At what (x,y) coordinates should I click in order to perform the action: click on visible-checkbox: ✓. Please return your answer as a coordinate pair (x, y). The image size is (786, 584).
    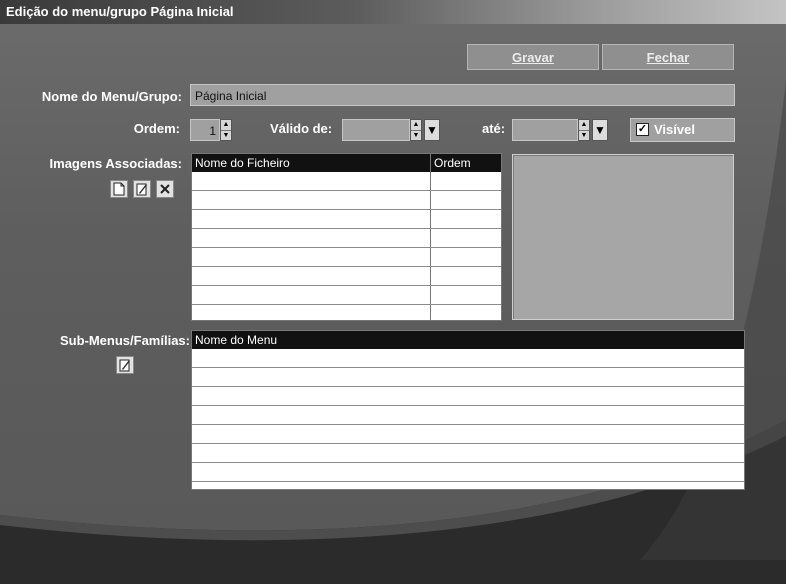
    Looking at the image, I should click on (642, 129).